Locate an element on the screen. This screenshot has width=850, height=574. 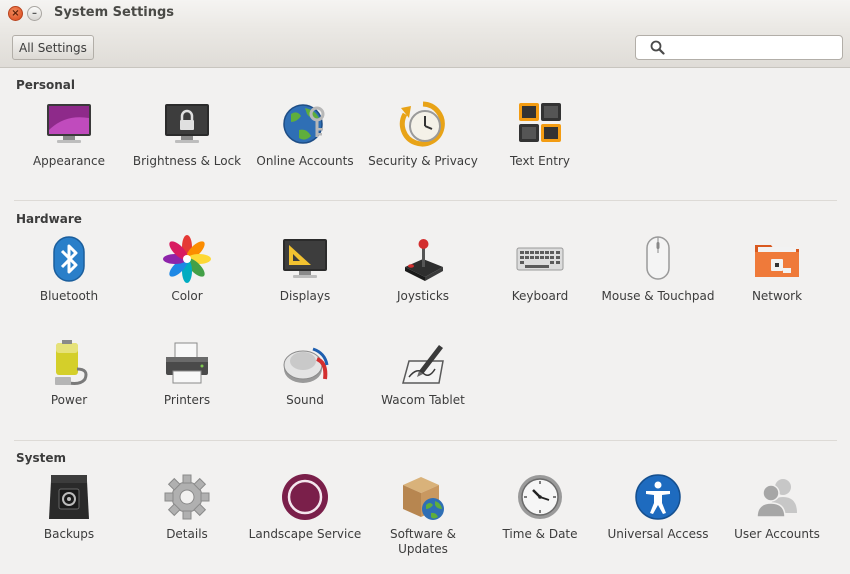
settings-item-appearance: Appearance is located at coordinates (69, 134).